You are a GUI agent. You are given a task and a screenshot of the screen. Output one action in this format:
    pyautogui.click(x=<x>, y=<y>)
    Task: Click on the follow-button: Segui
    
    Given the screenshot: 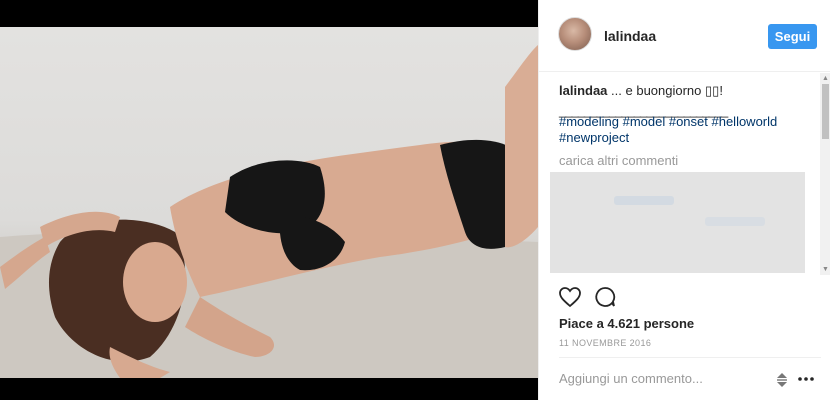 What is the action you would take?
    pyautogui.click(x=792, y=36)
    